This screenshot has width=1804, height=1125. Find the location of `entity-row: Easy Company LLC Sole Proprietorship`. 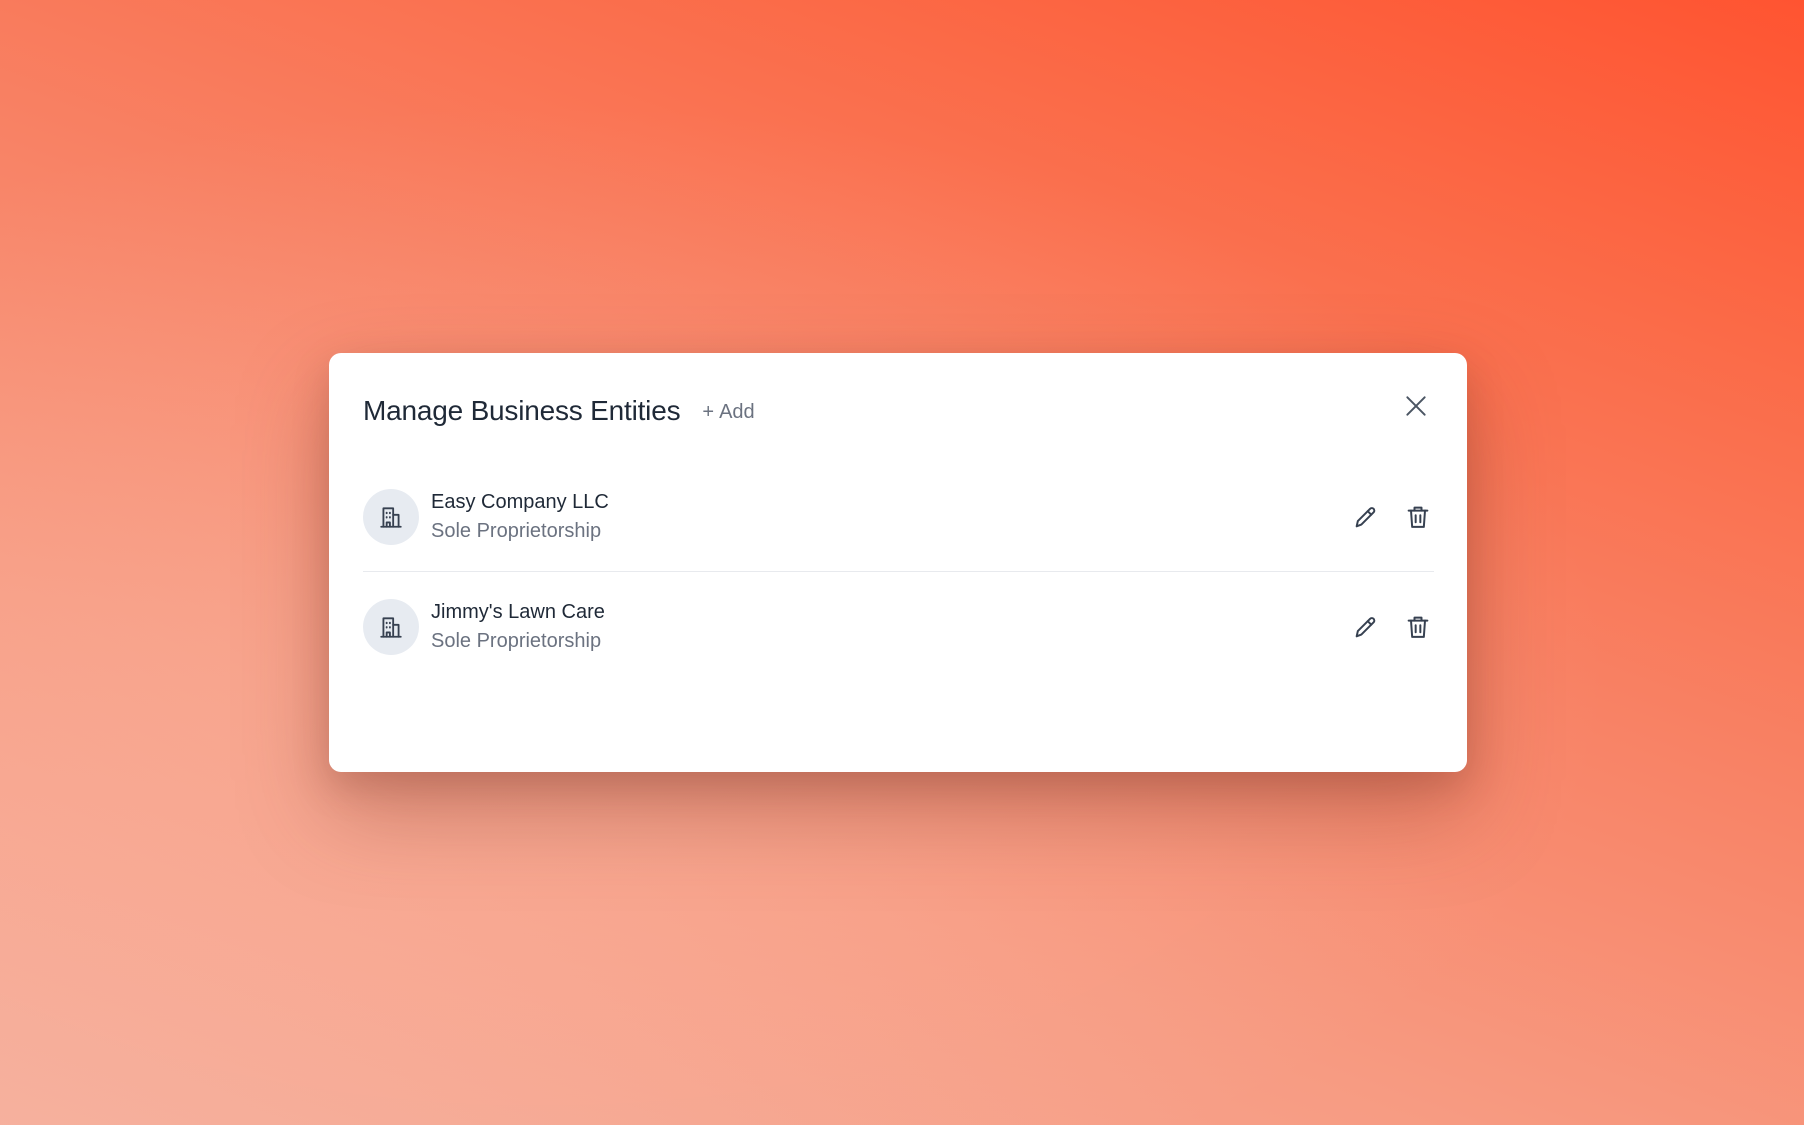

entity-row: Easy Company LLC Sole Proprietorship is located at coordinates (898, 517).